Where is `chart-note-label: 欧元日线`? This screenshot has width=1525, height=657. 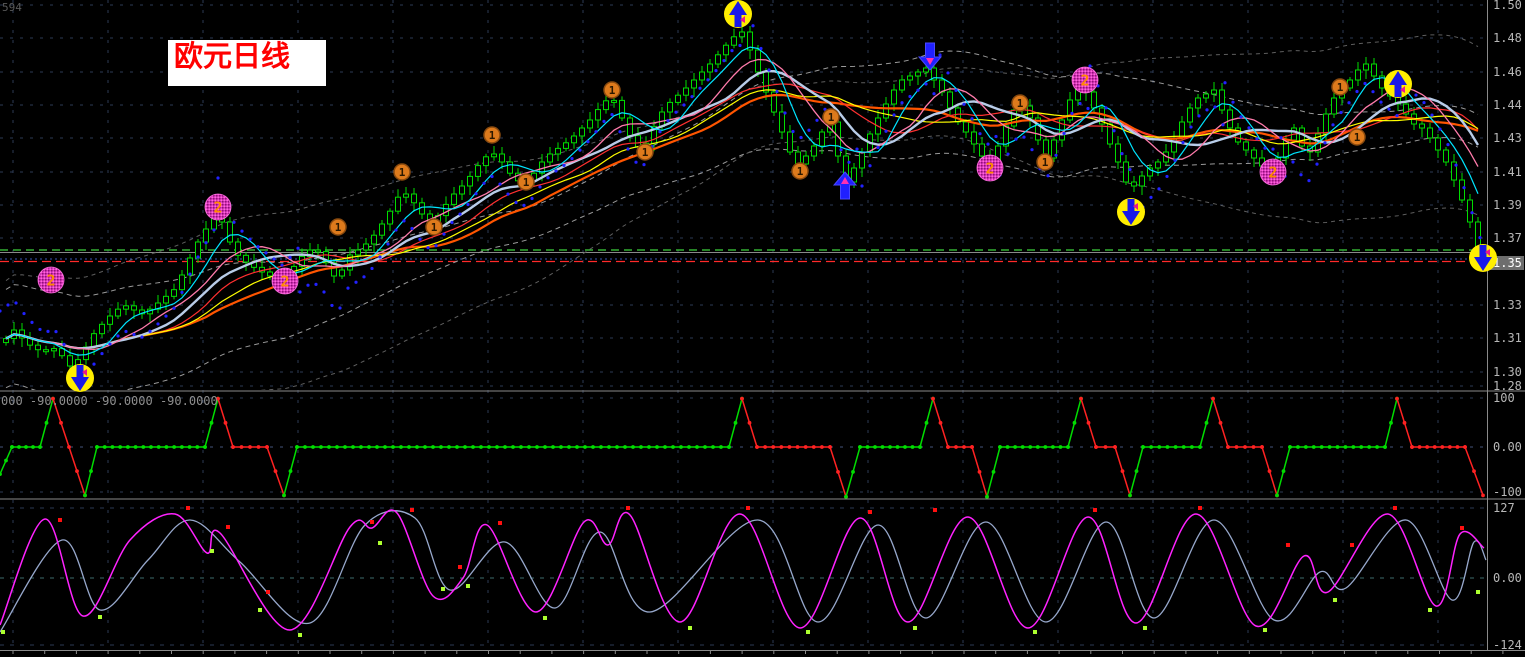 chart-note-label: 欧元日线 is located at coordinates (247, 63).